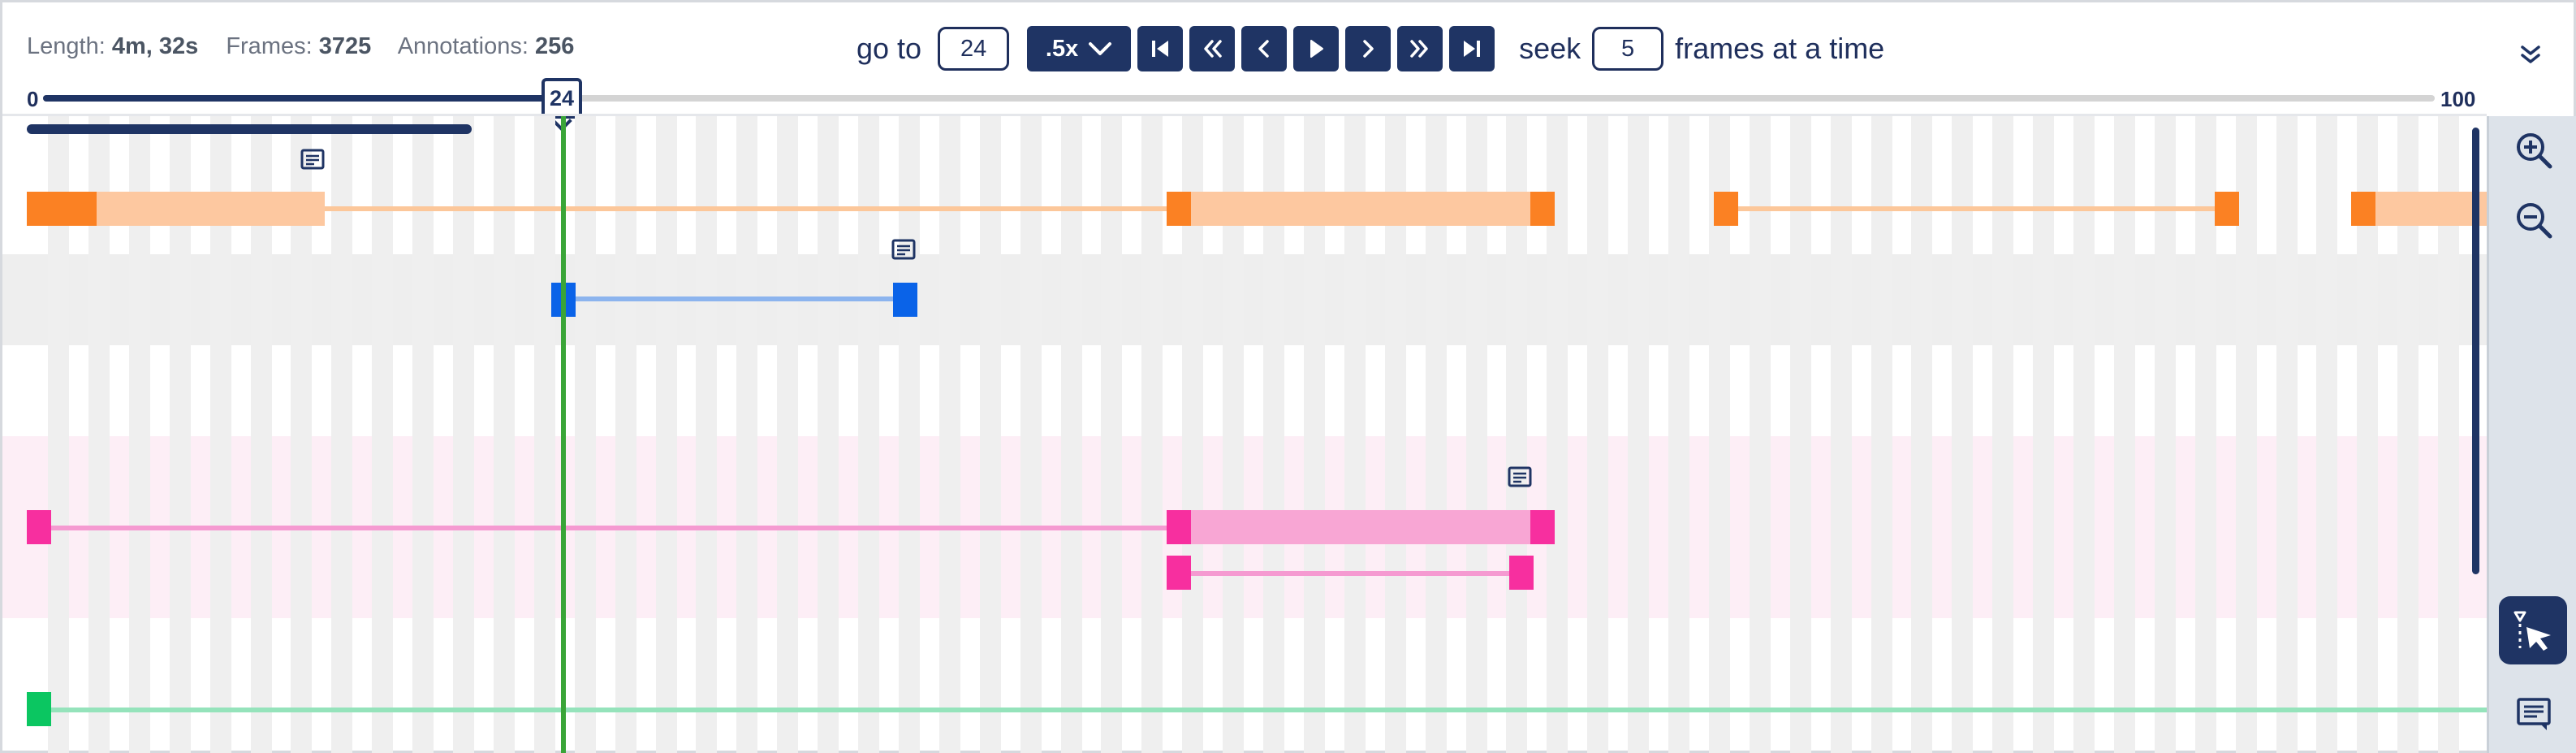 The width and height of the screenshot is (2576, 753). I want to click on frames-label: Frames:, so click(269, 46).